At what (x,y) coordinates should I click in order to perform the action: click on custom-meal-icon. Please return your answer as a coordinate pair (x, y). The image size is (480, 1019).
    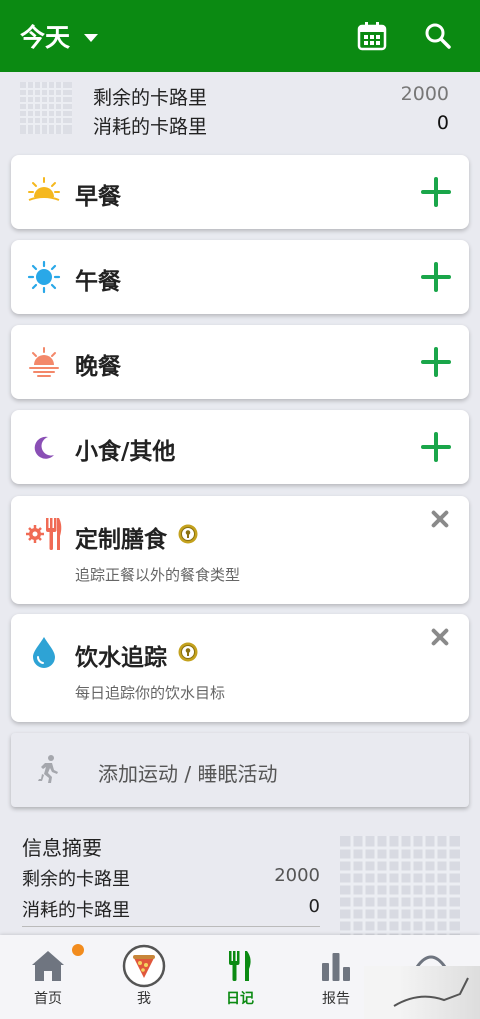
    Looking at the image, I should click on (44, 534).